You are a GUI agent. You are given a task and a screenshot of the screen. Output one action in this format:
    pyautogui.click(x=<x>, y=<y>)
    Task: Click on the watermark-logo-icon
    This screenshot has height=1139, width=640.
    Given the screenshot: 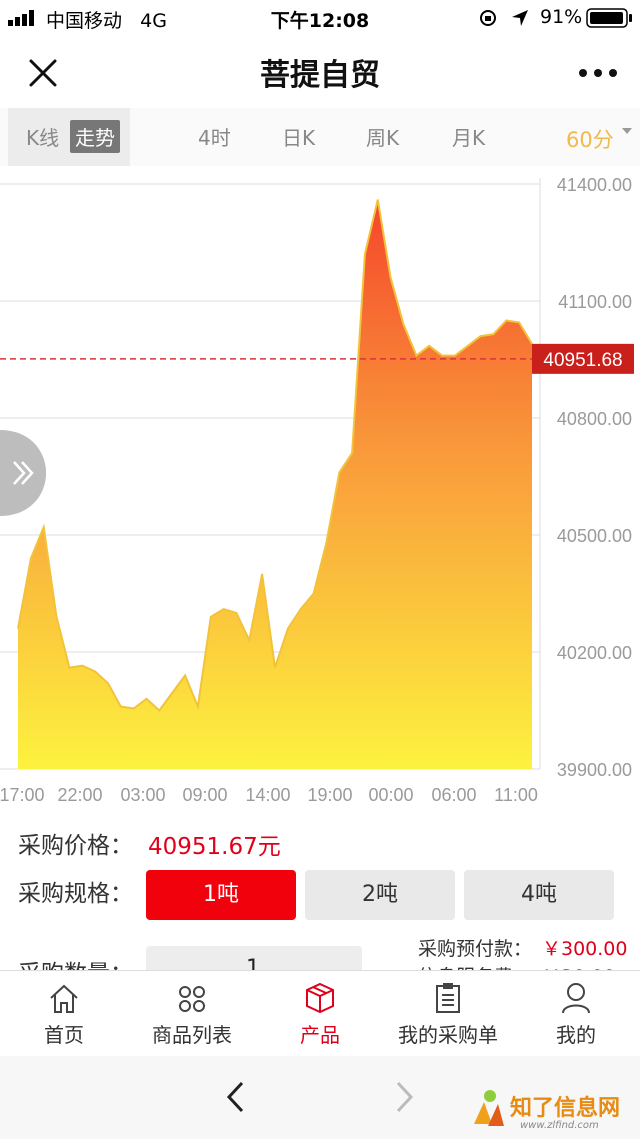 What is the action you would take?
    pyautogui.click(x=489, y=1108)
    